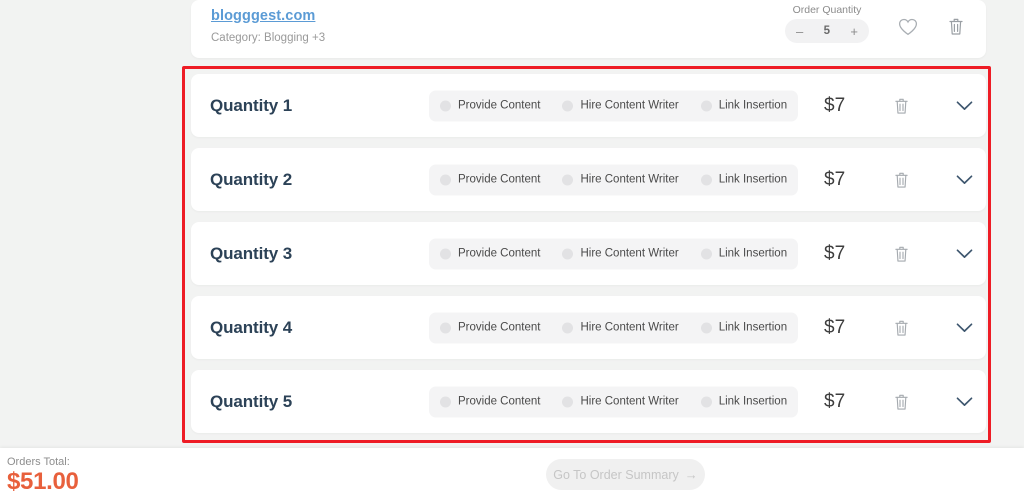 This screenshot has height=500, width=1024. Describe the element at coordinates (251, 105) in the screenshot. I see `quantity-row-title: Quantity 1` at that location.